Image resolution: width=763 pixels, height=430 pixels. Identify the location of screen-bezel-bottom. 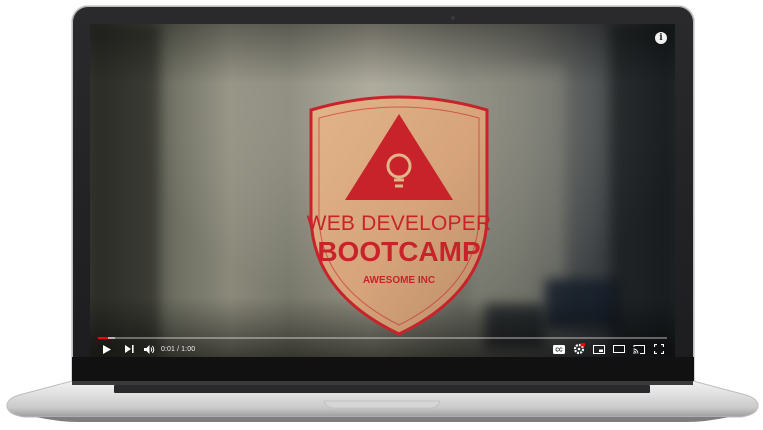
(383, 370).